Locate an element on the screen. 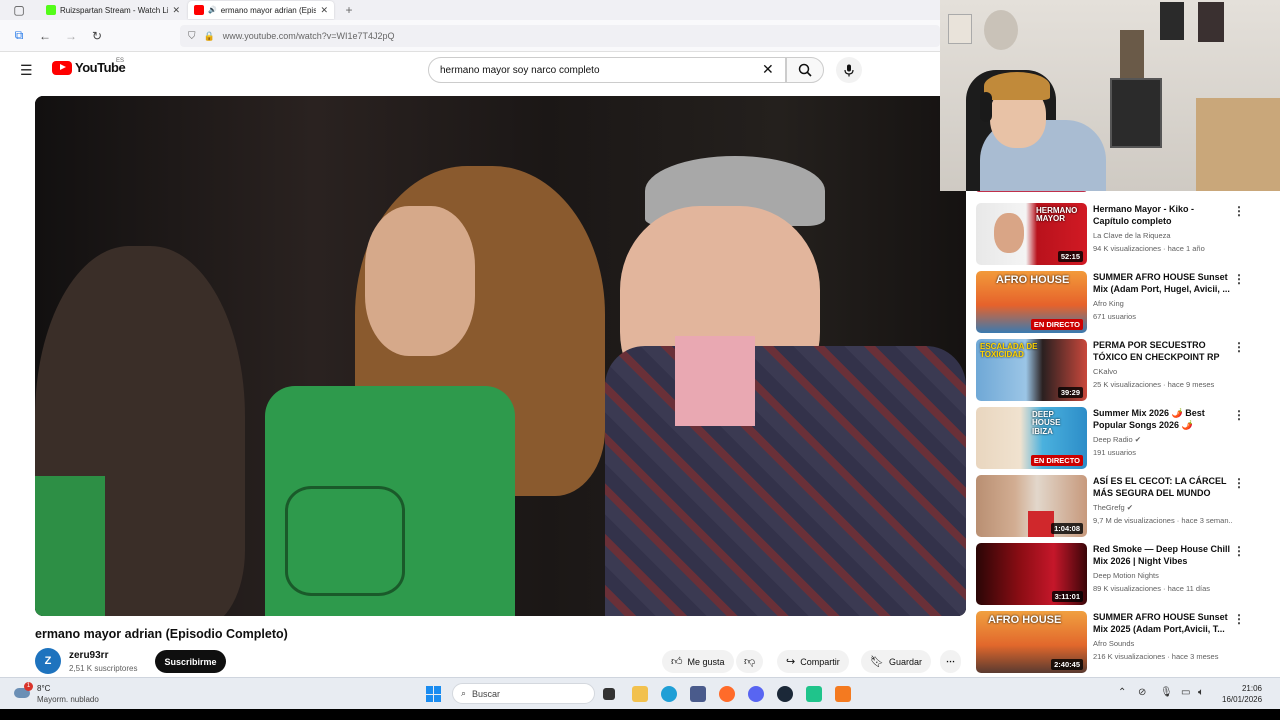 The image size is (1280, 720). channel-avatar: Z is located at coordinates (48, 661).